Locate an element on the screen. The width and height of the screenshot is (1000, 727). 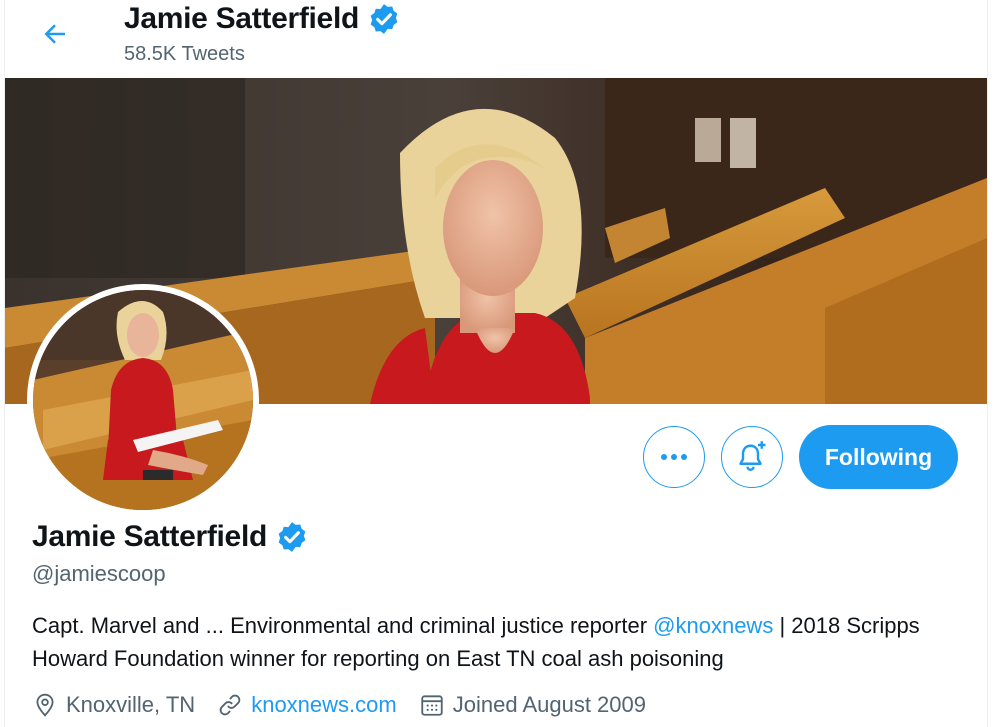
back-button is located at coordinates (55, 34).